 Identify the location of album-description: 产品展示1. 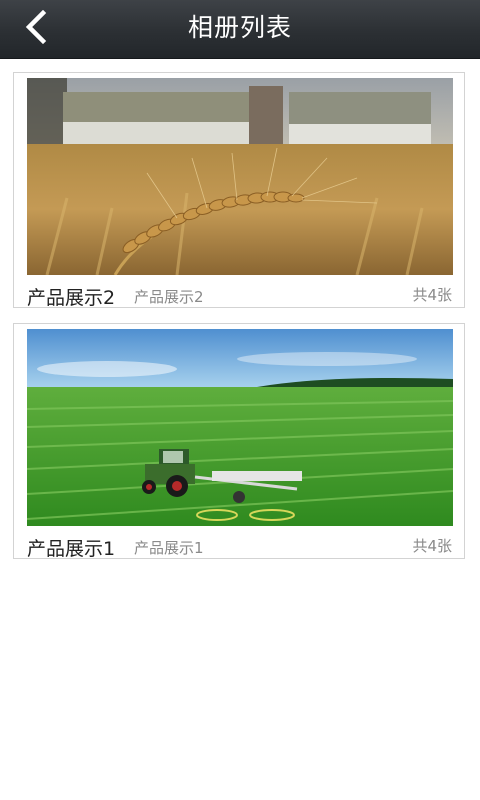
(169, 548).